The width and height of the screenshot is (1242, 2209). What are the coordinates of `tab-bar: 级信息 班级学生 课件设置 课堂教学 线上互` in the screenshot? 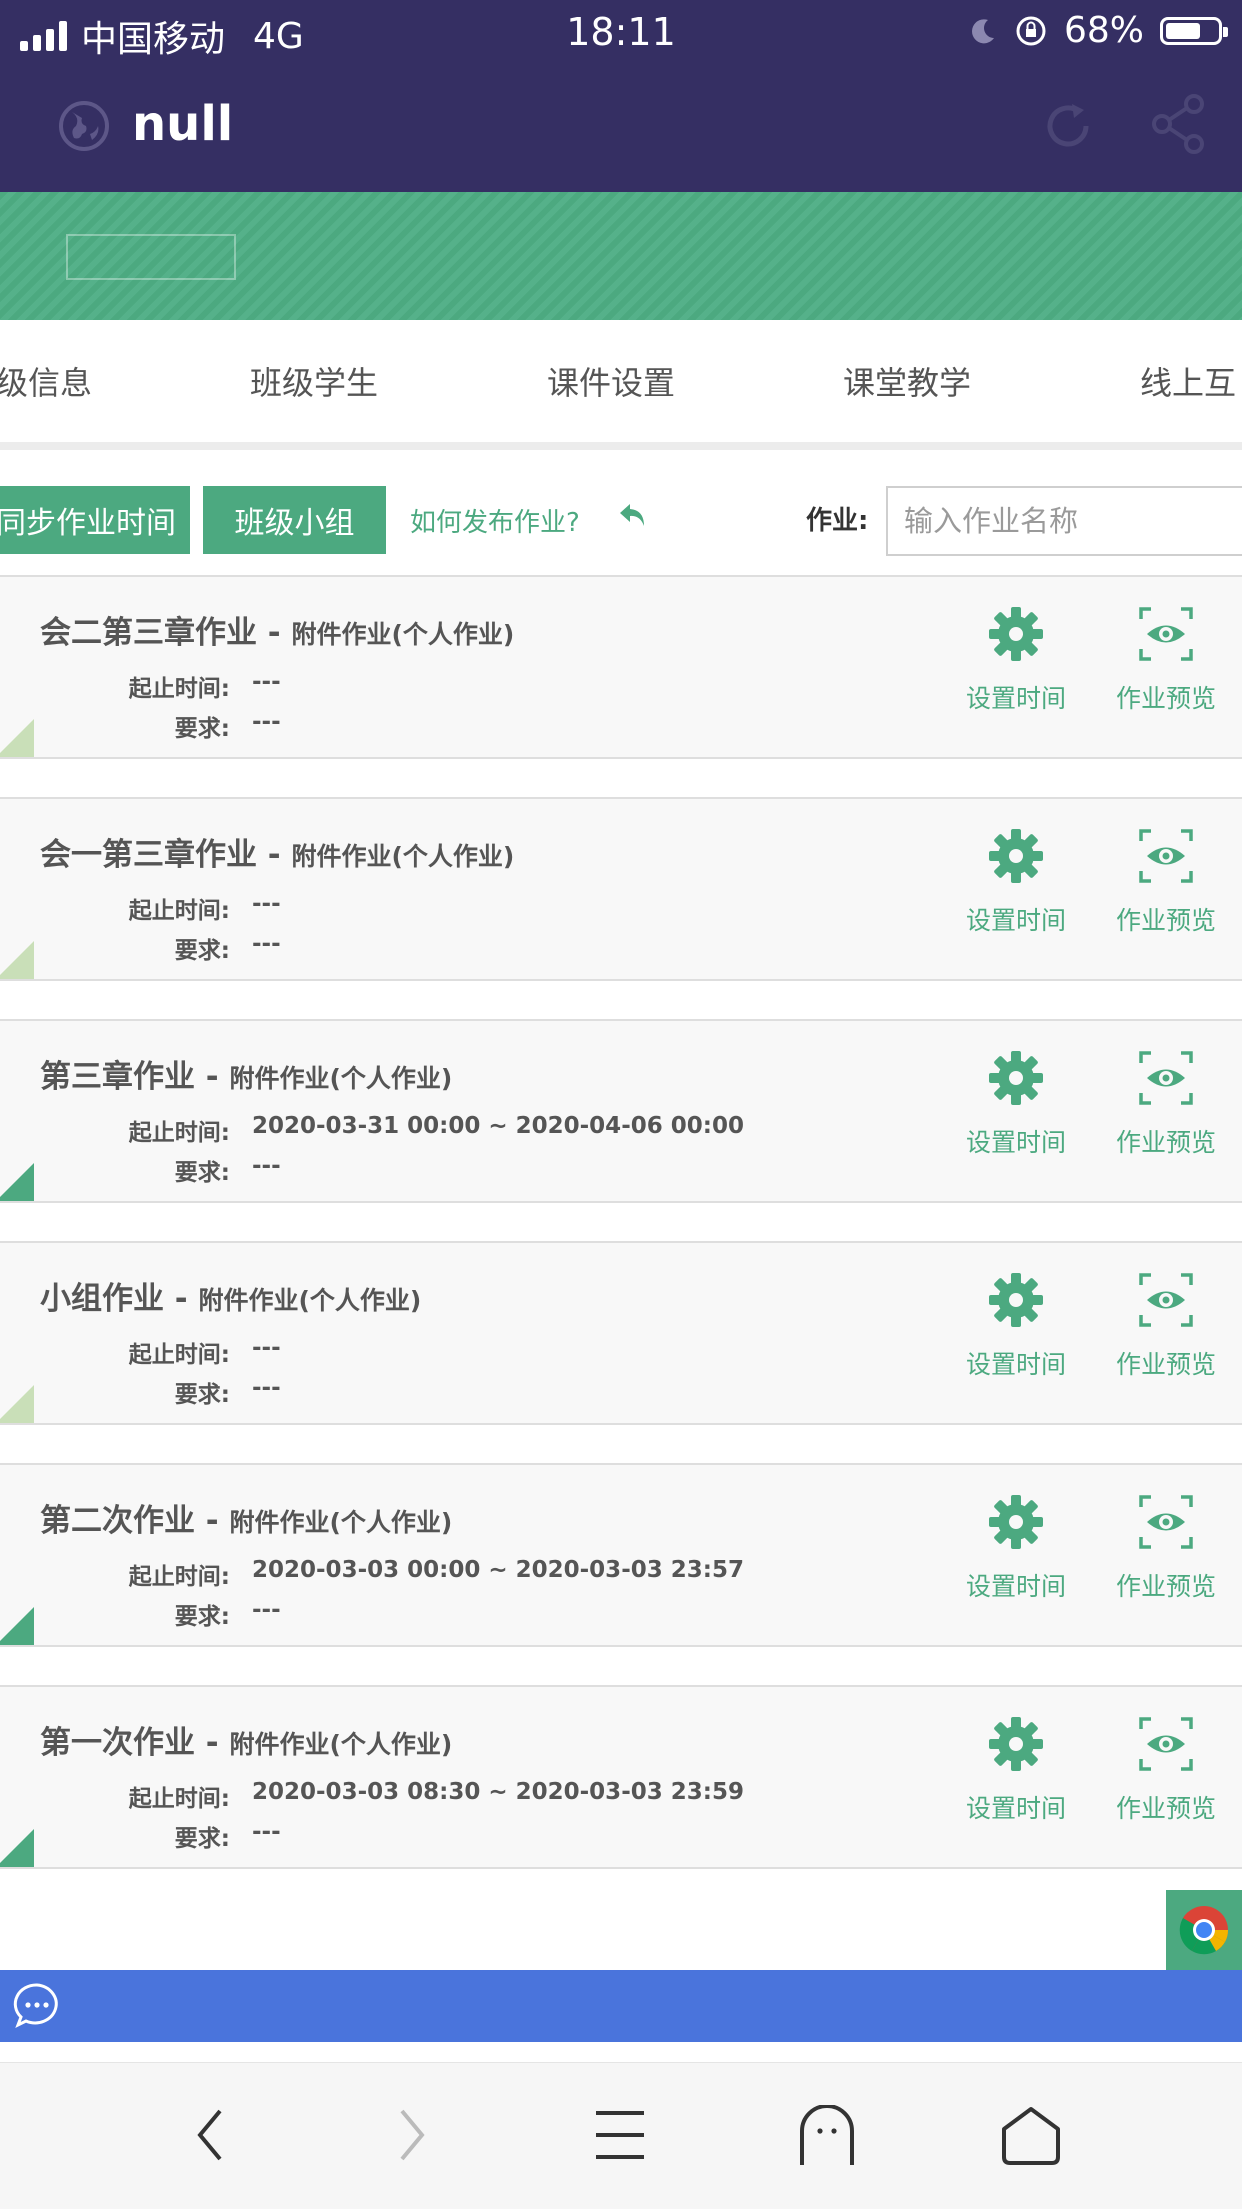 It's located at (621, 381).